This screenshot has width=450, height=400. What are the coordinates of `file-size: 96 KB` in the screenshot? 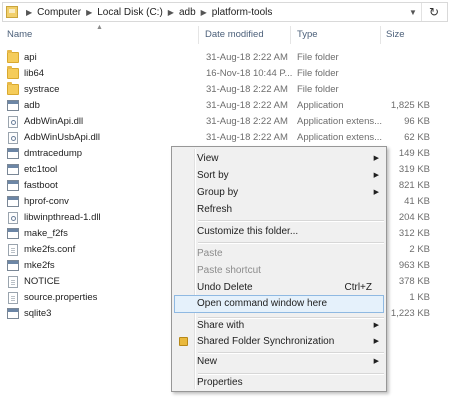 It's located at (417, 121).